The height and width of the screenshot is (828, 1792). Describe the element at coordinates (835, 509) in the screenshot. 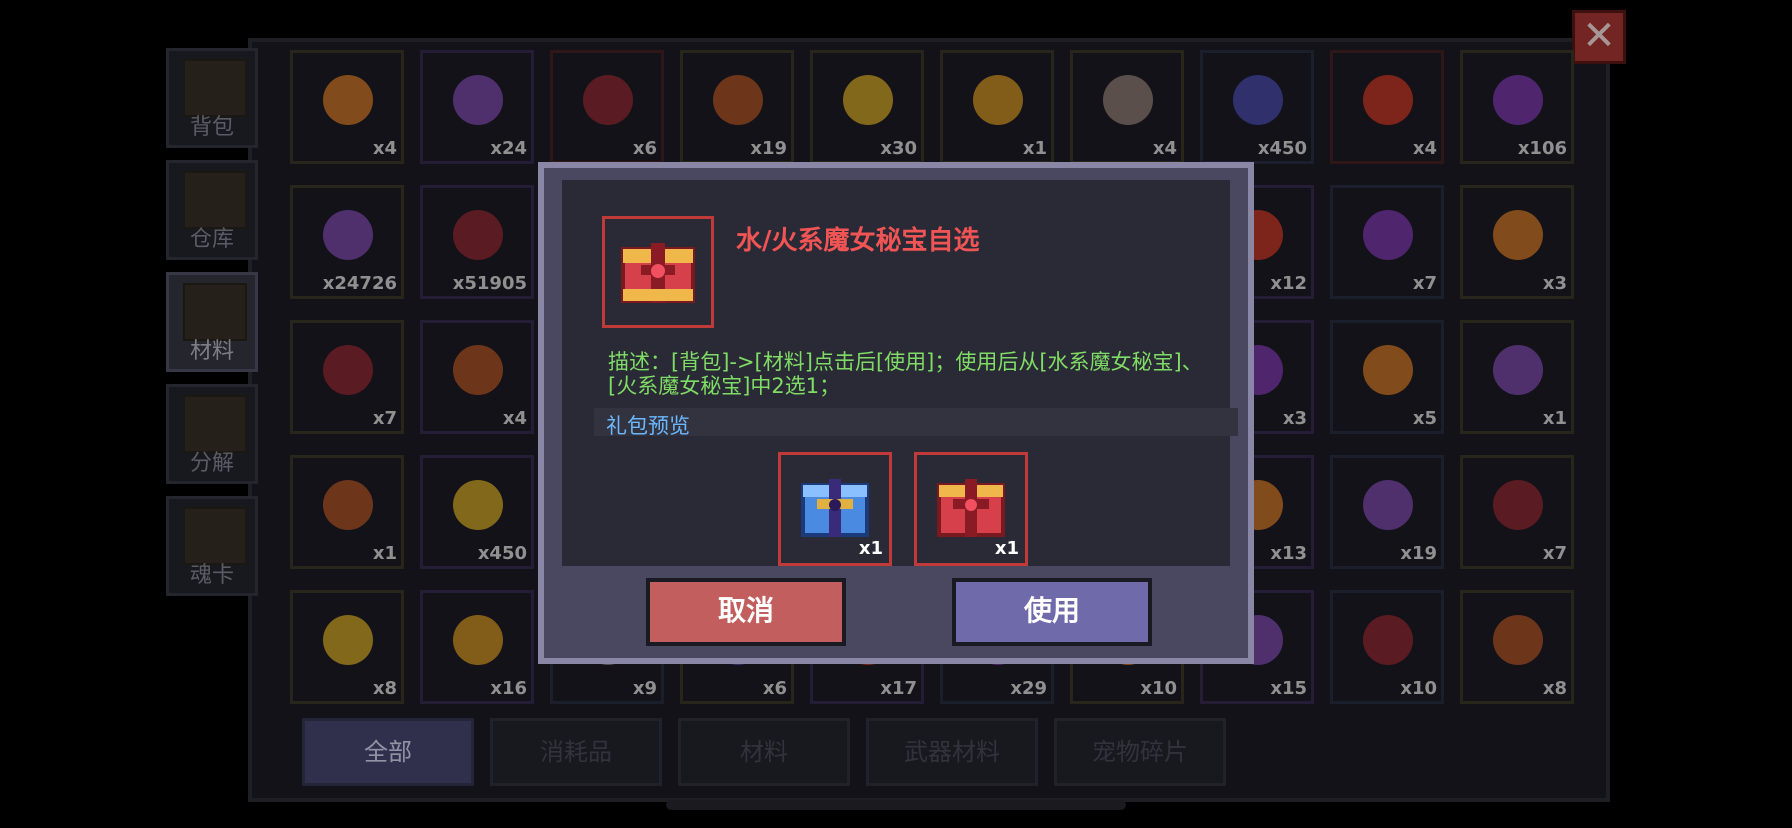

I see `preview-item-water: x1` at that location.